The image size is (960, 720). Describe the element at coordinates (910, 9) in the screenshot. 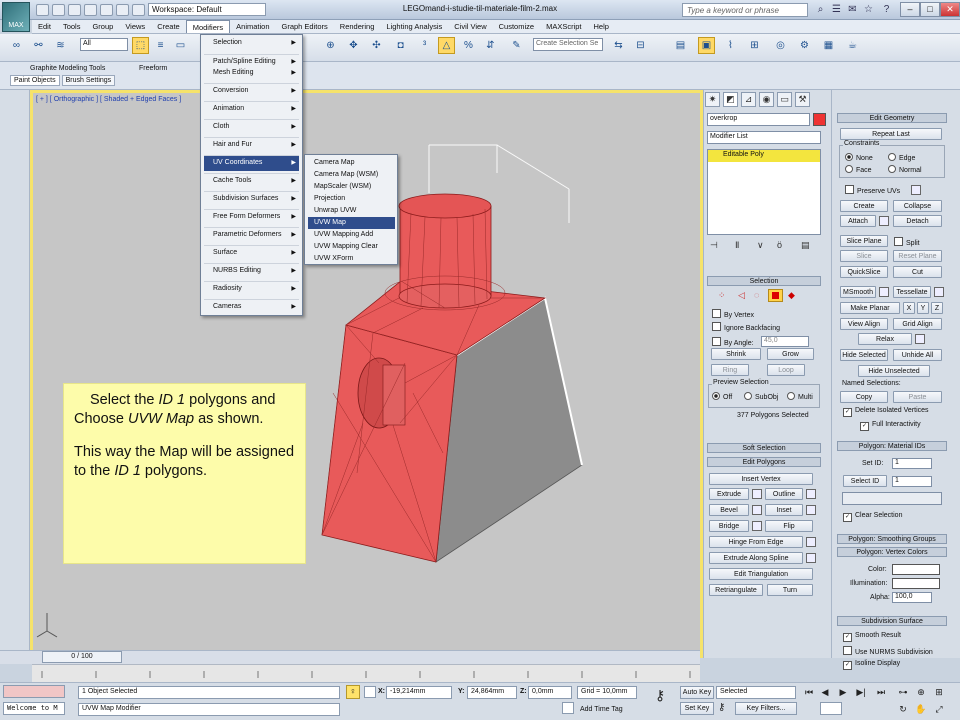

I see `minimize-button: –` at that location.